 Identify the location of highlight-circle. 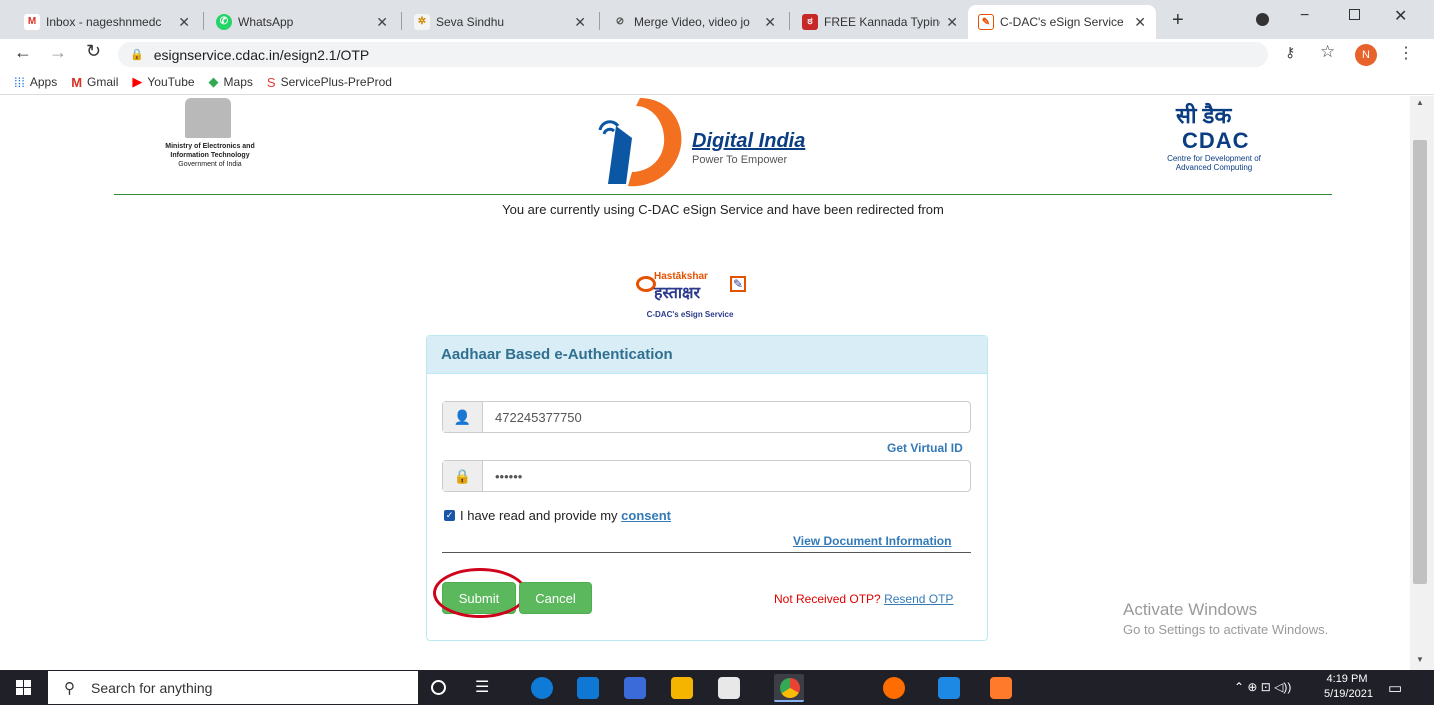
(480, 593).